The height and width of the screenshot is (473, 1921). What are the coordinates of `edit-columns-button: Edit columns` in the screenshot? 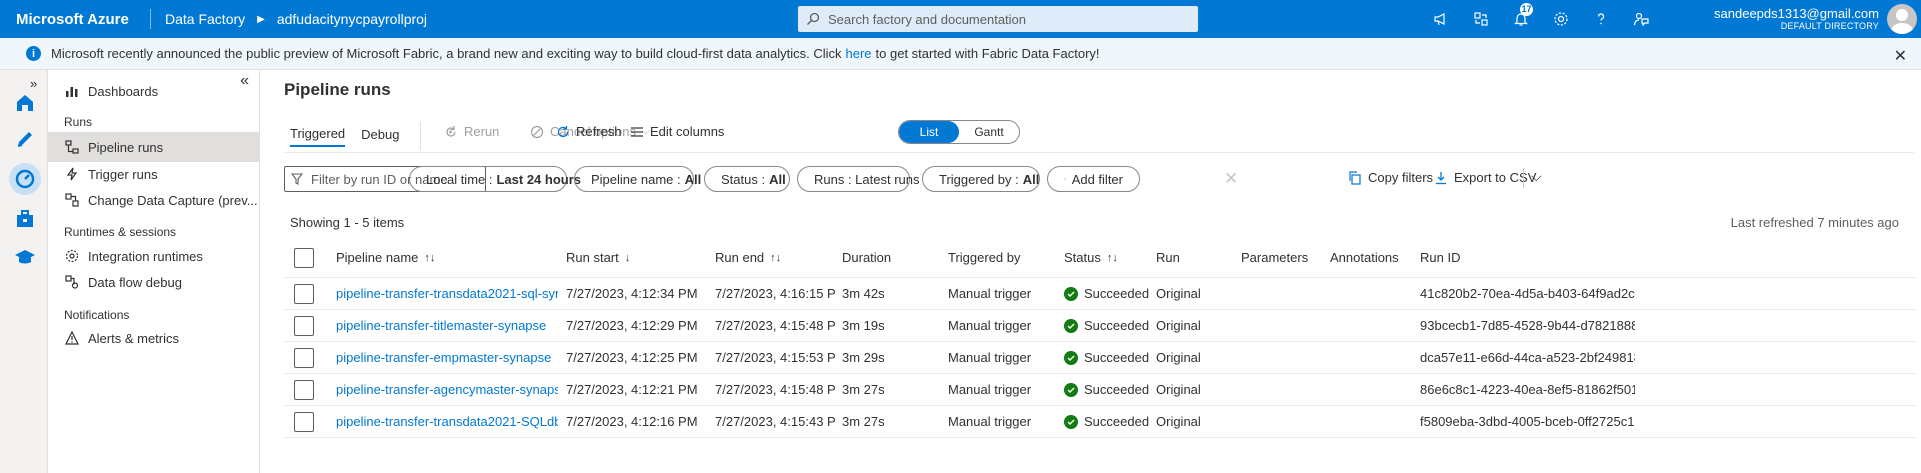 It's located at (677, 131).